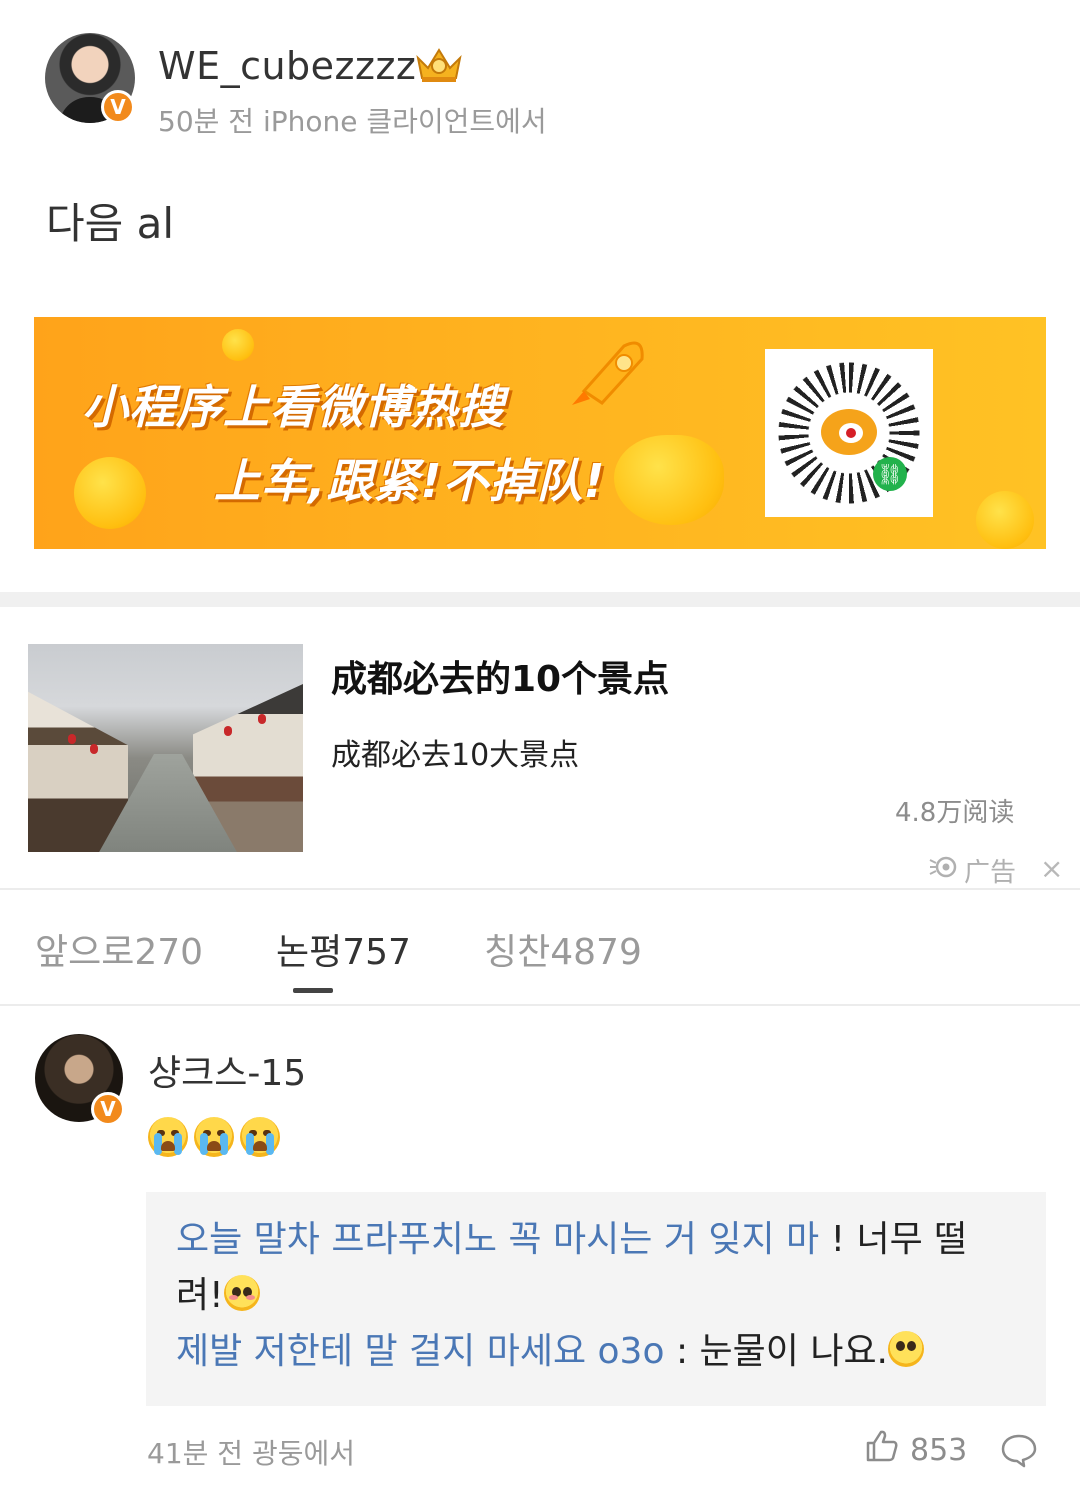 This screenshot has width=1080, height=1495. What do you see at coordinates (439, 65) in the screenshot?
I see `crown-badge-icon` at bounding box center [439, 65].